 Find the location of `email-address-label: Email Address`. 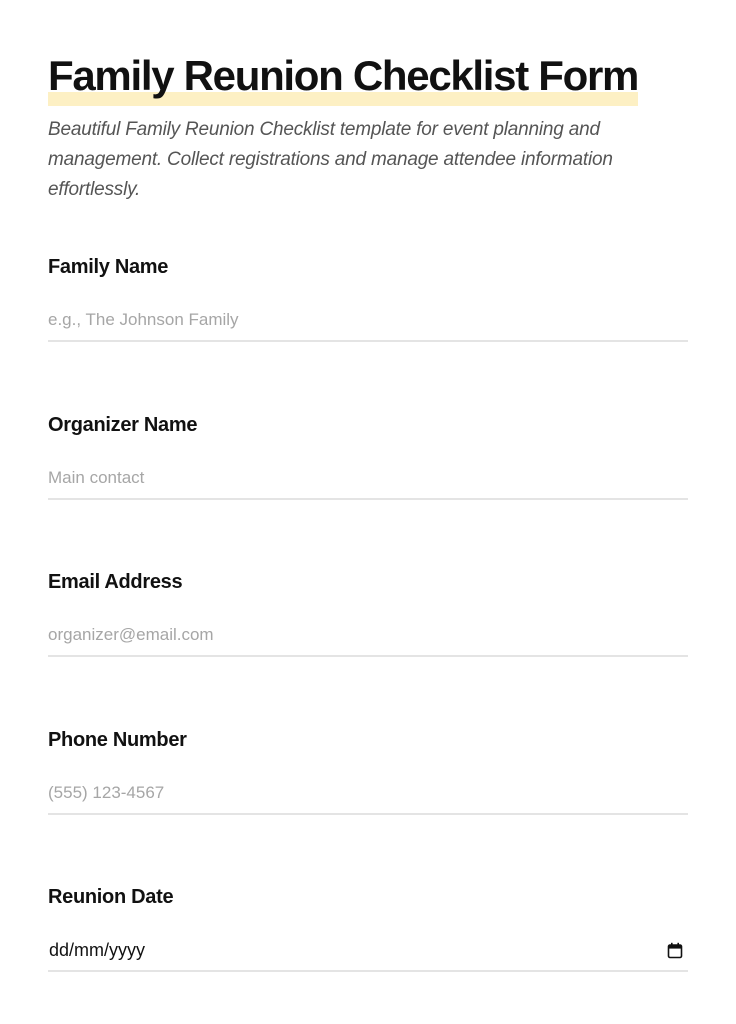

email-address-label: Email Address is located at coordinates (115, 582).